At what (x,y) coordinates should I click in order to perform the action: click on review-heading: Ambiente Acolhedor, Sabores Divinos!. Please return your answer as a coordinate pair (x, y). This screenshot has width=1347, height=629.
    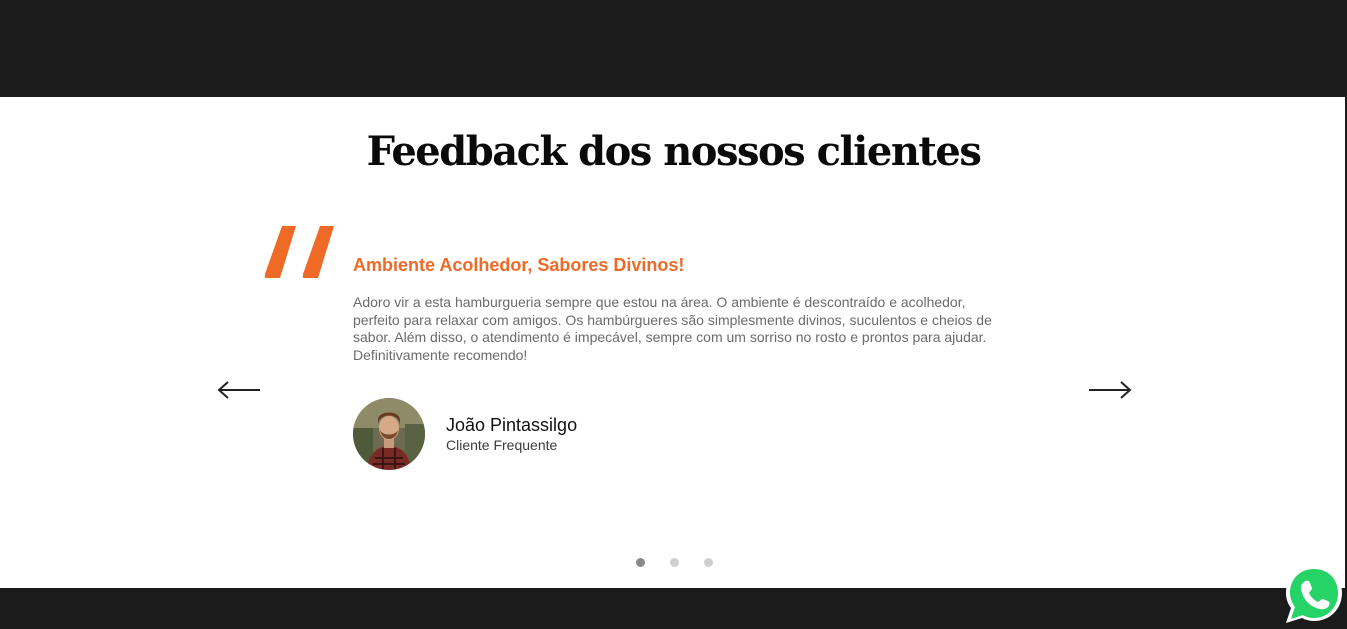
    Looking at the image, I should click on (519, 265).